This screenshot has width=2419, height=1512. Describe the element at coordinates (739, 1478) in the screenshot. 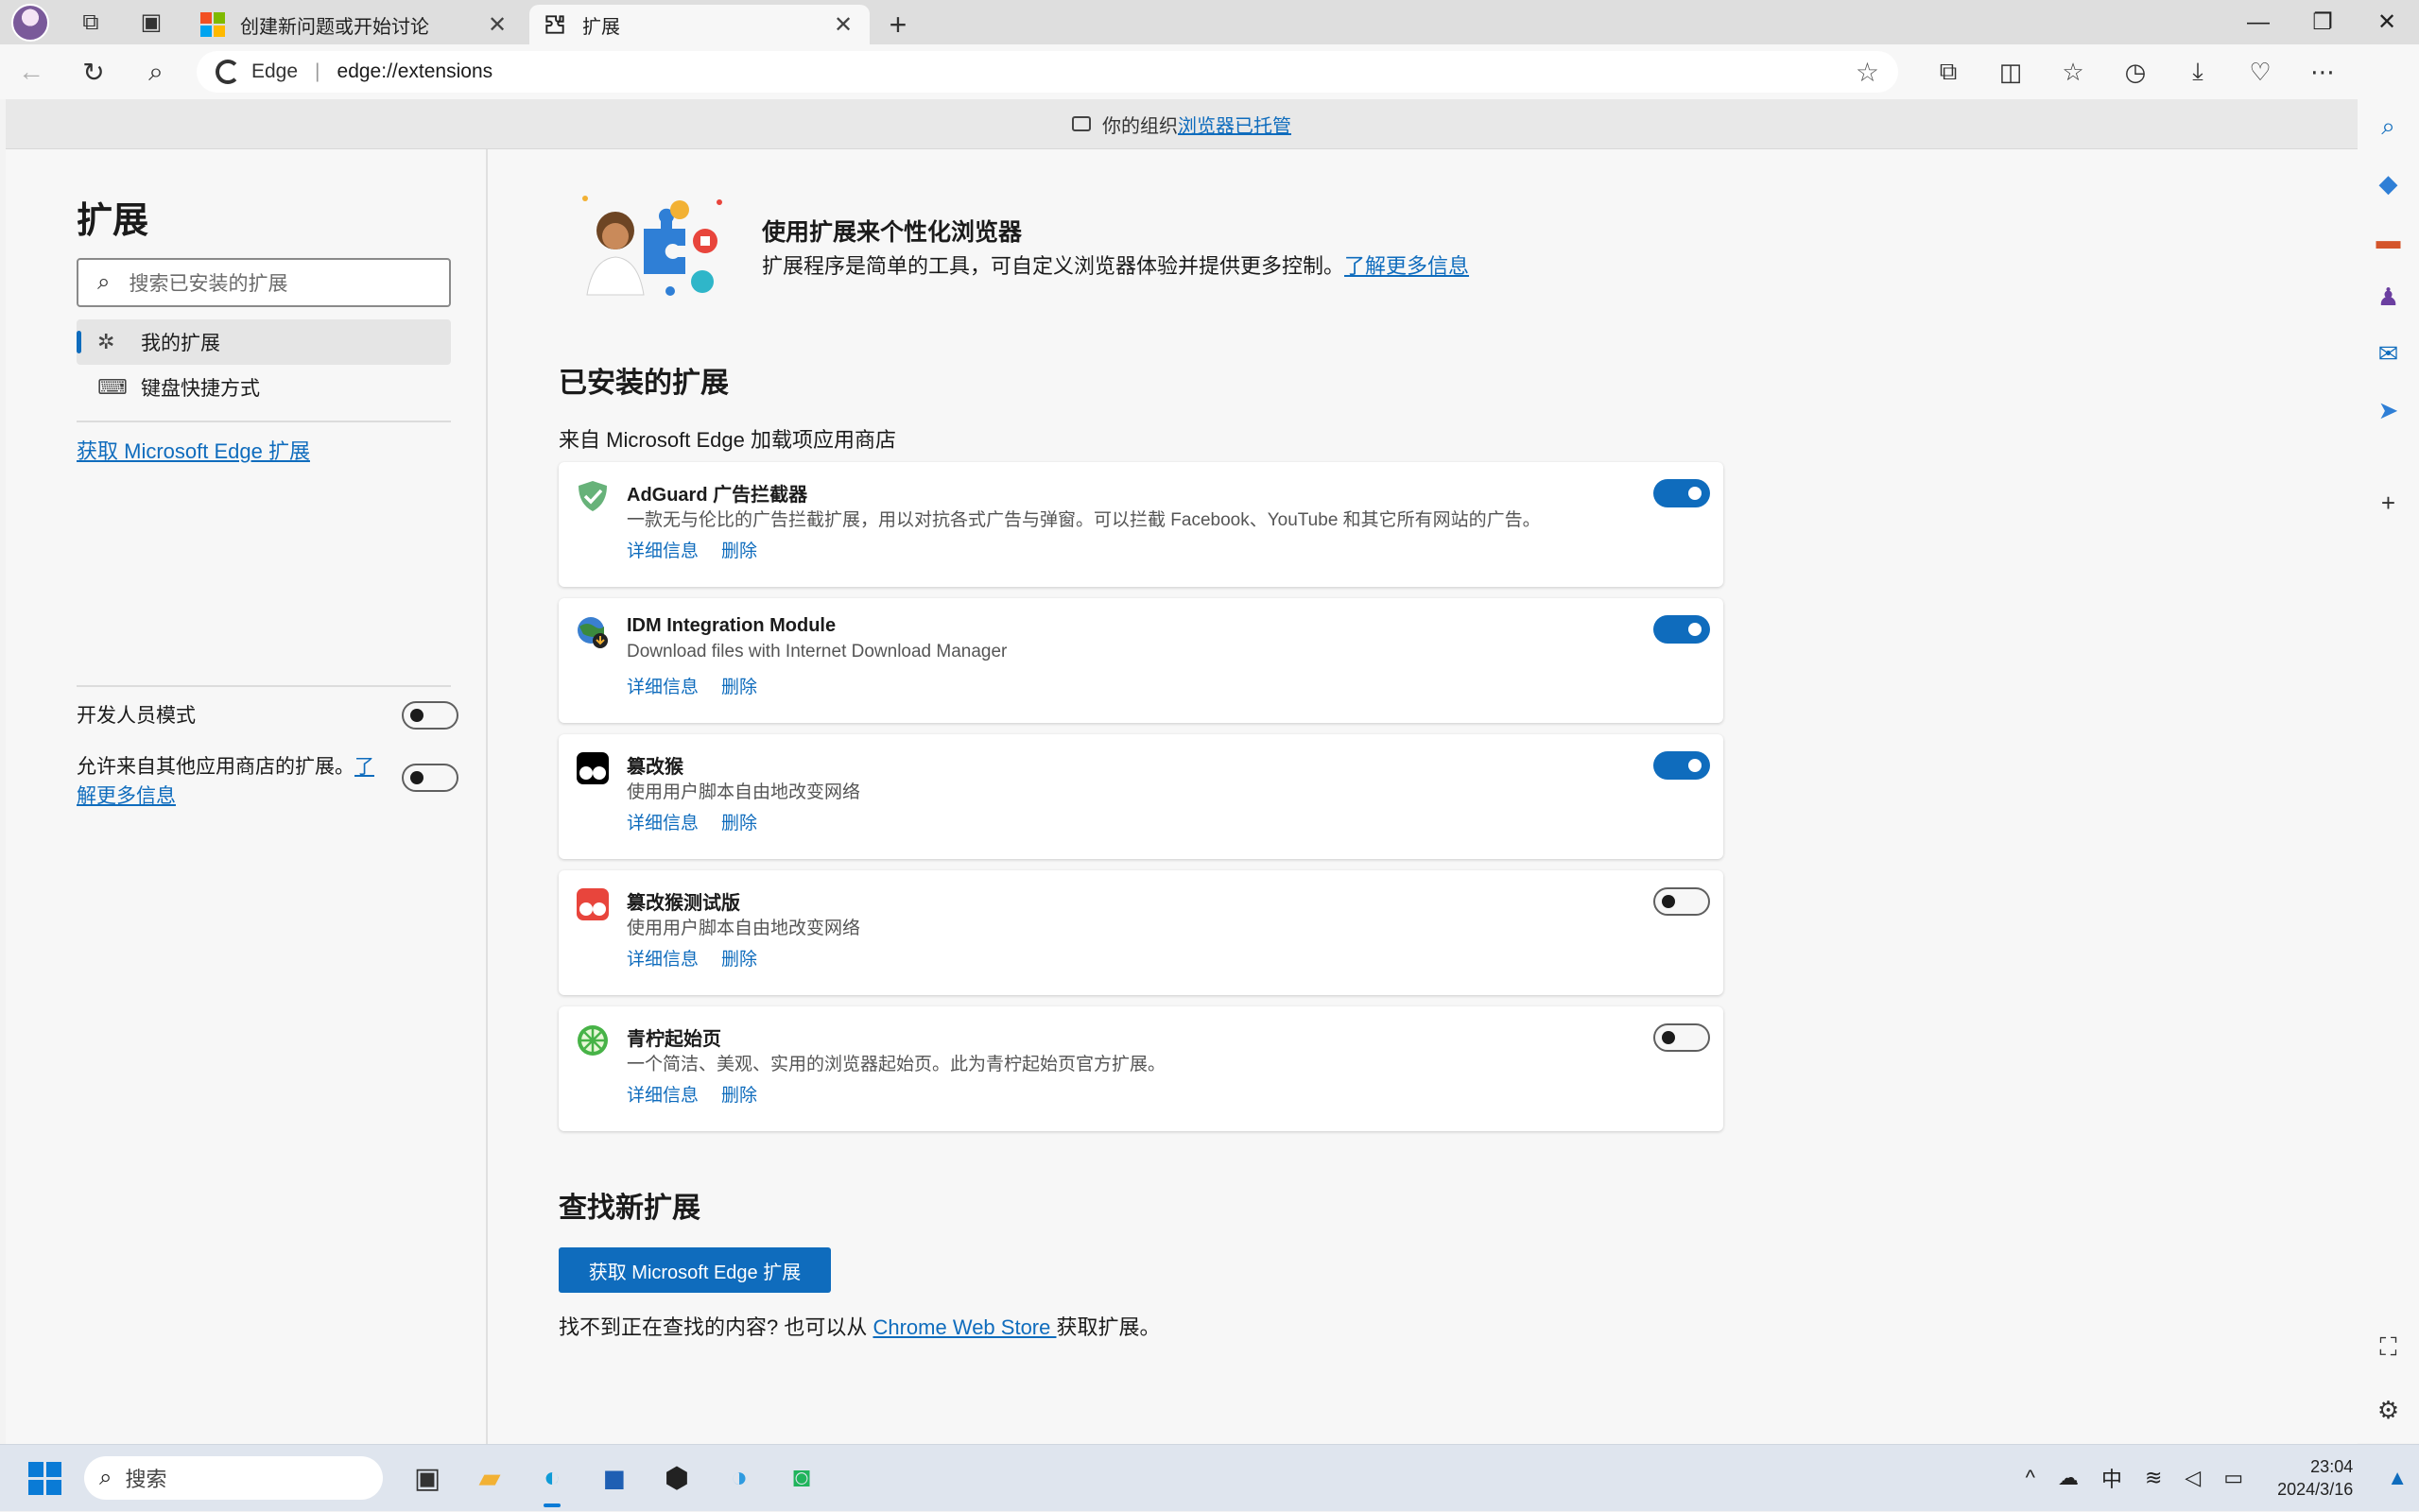

I see `idm-taskbar-icon: ◑` at that location.